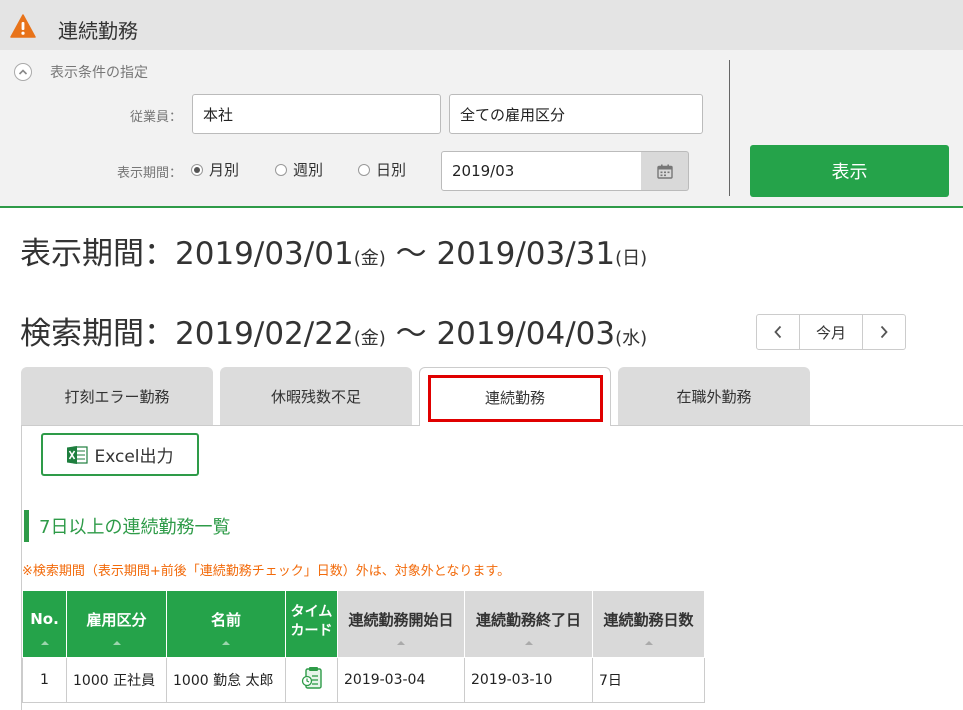 This screenshot has height=710, width=963. I want to click on this-month-button: 今月, so click(831, 332).